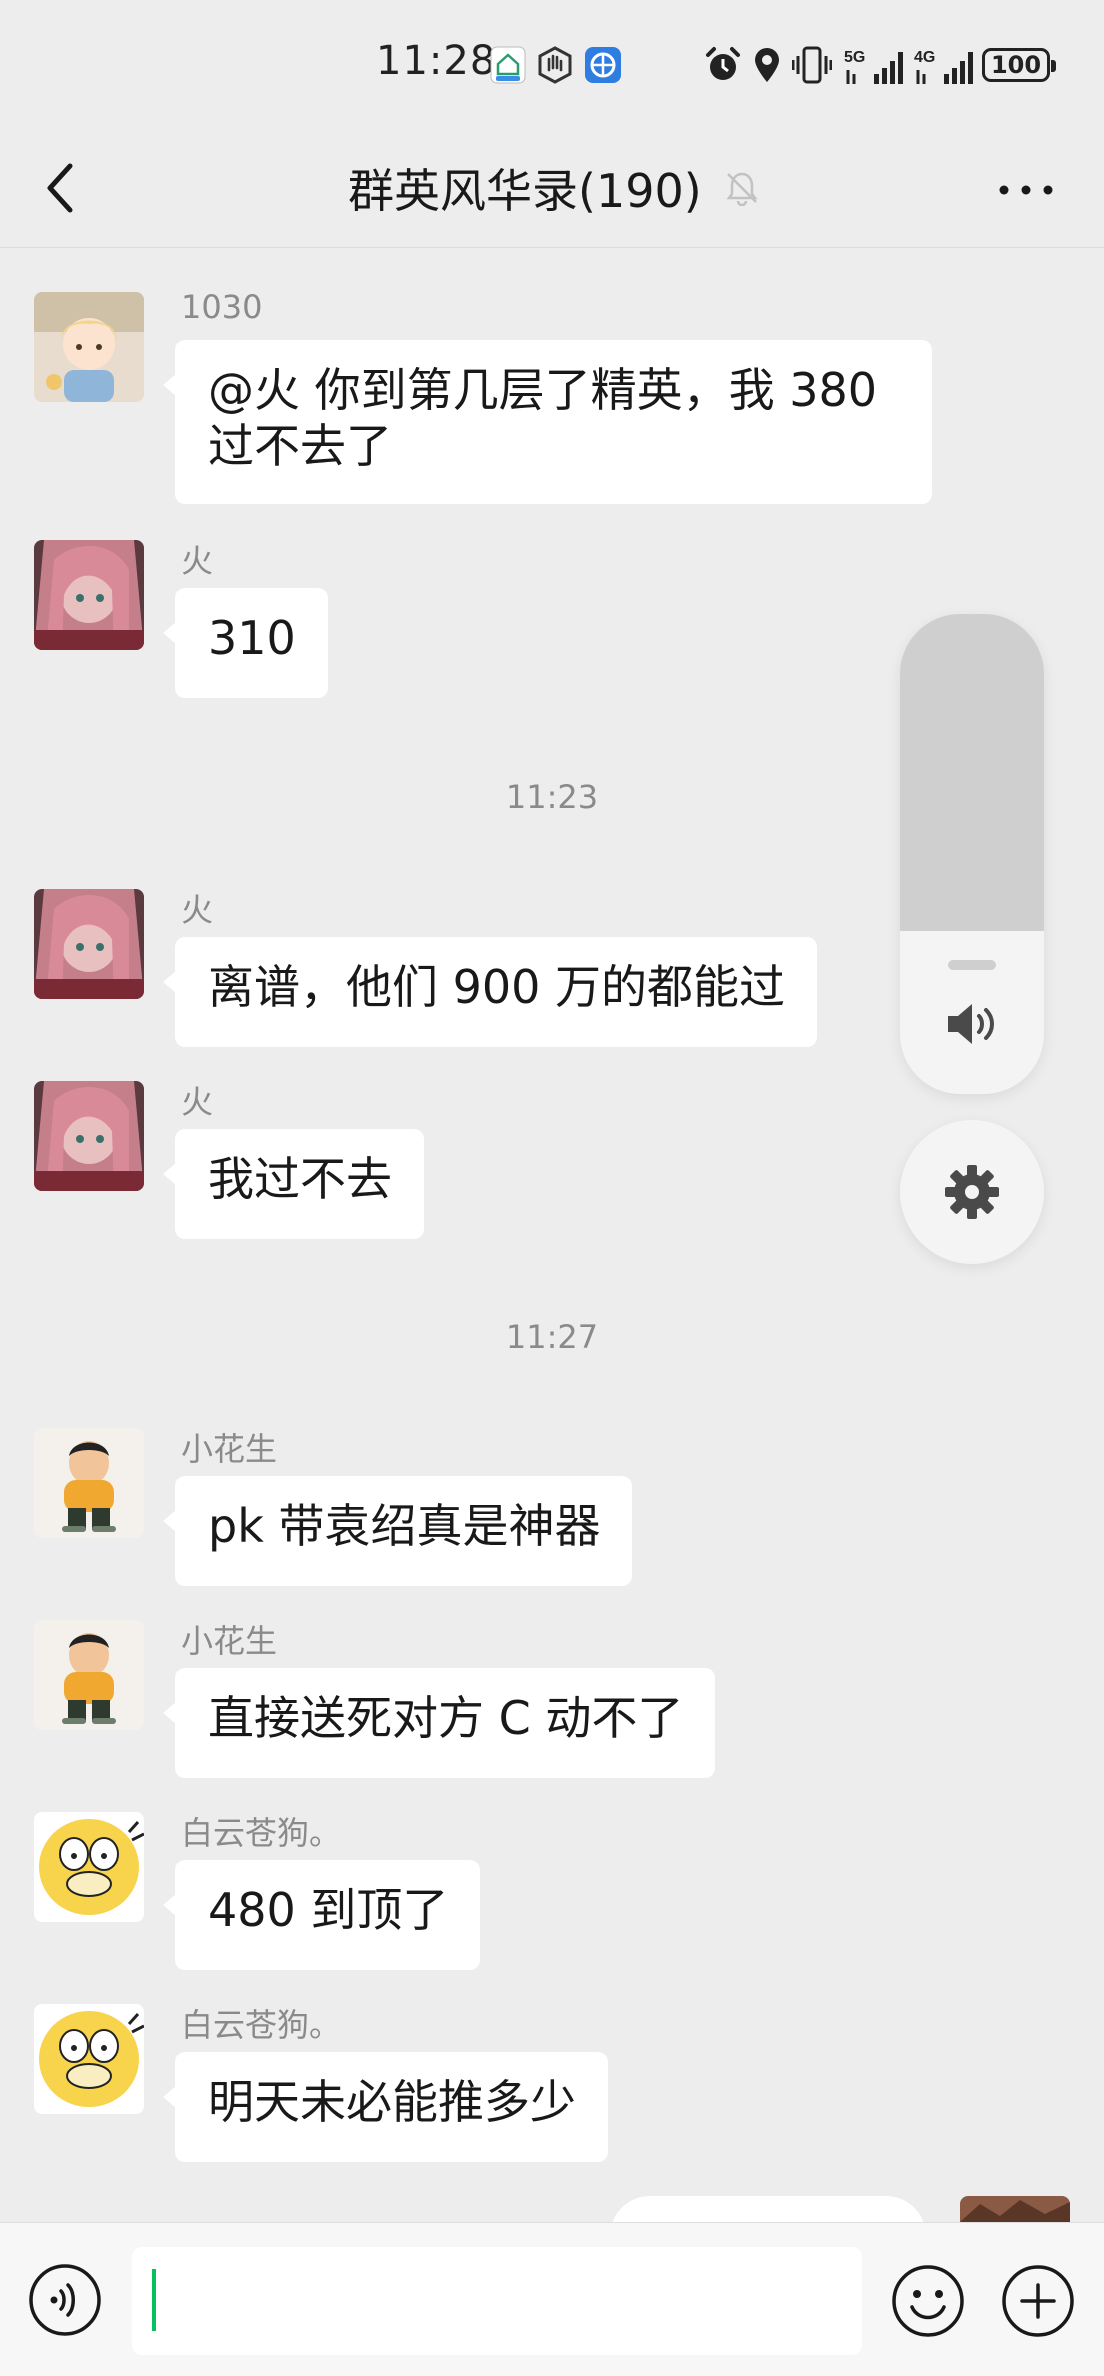 Image resolution: width=1104 pixels, height=2376 pixels. Describe the element at coordinates (293, 1184) in the screenshot. I see `message-bubble: 我过不去` at that location.